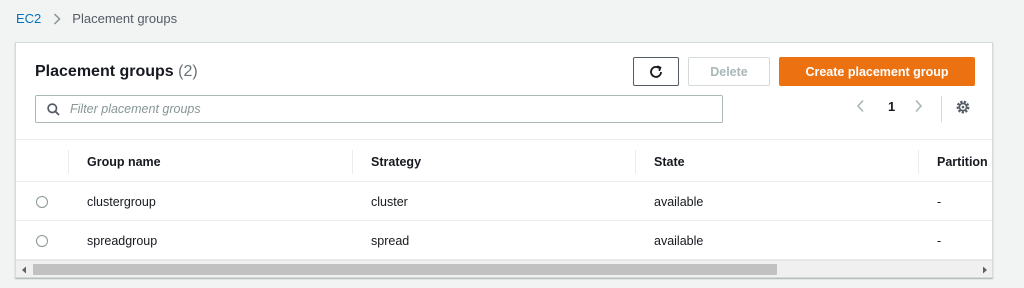 The width and height of the screenshot is (1024, 288). I want to click on table-preferences-button, so click(963, 107).